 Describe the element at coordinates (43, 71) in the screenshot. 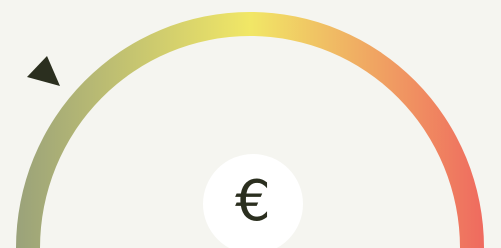

I see `gauge-pointer` at that location.